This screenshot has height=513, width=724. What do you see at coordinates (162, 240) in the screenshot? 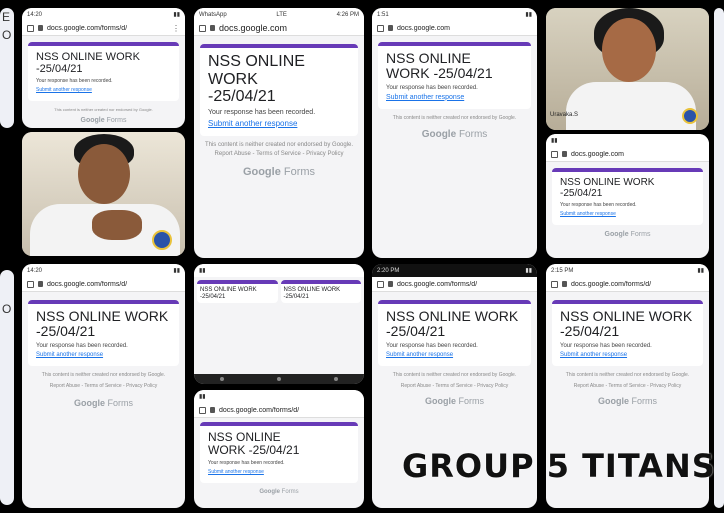
I see `nss-badge-icon` at bounding box center [162, 240].